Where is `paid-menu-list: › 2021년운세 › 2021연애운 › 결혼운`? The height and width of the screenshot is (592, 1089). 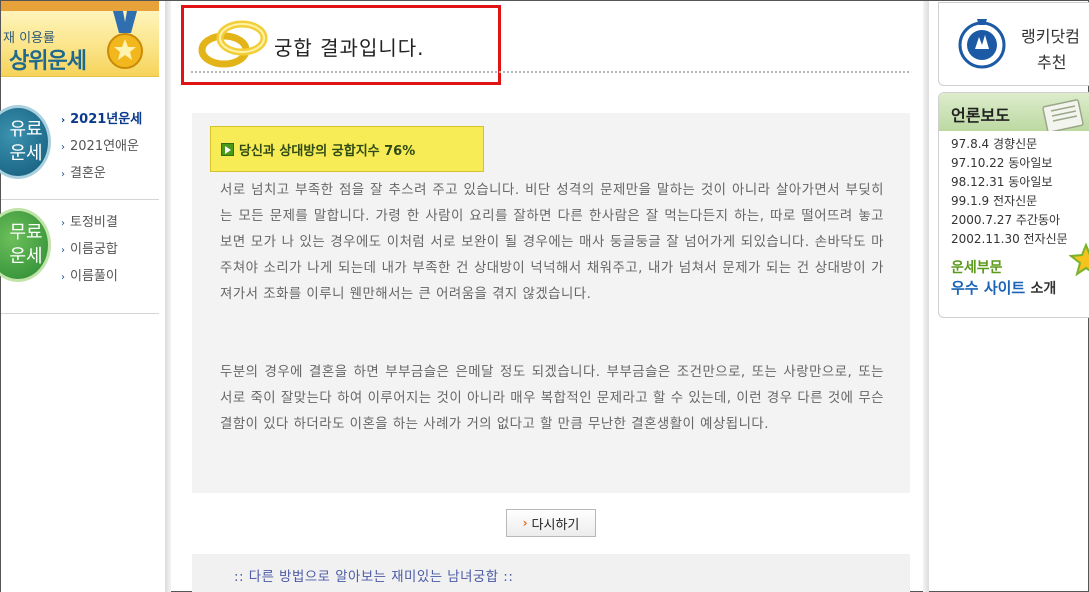
paid-menu-list: › 2021년운세 › 2021연애운 › 결혼운 is located at coordinates (101, 147).